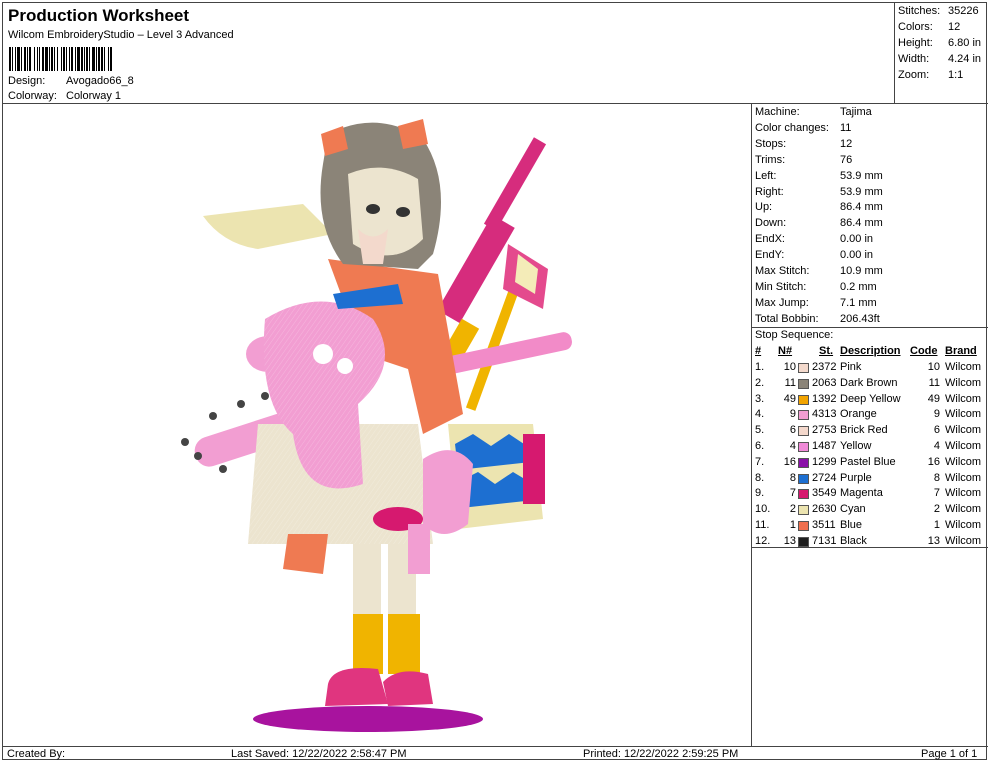  Describe the element at coordinates (781, 286) in the screenshot. I see `machine-info-label: Min Stitch:` at that location.